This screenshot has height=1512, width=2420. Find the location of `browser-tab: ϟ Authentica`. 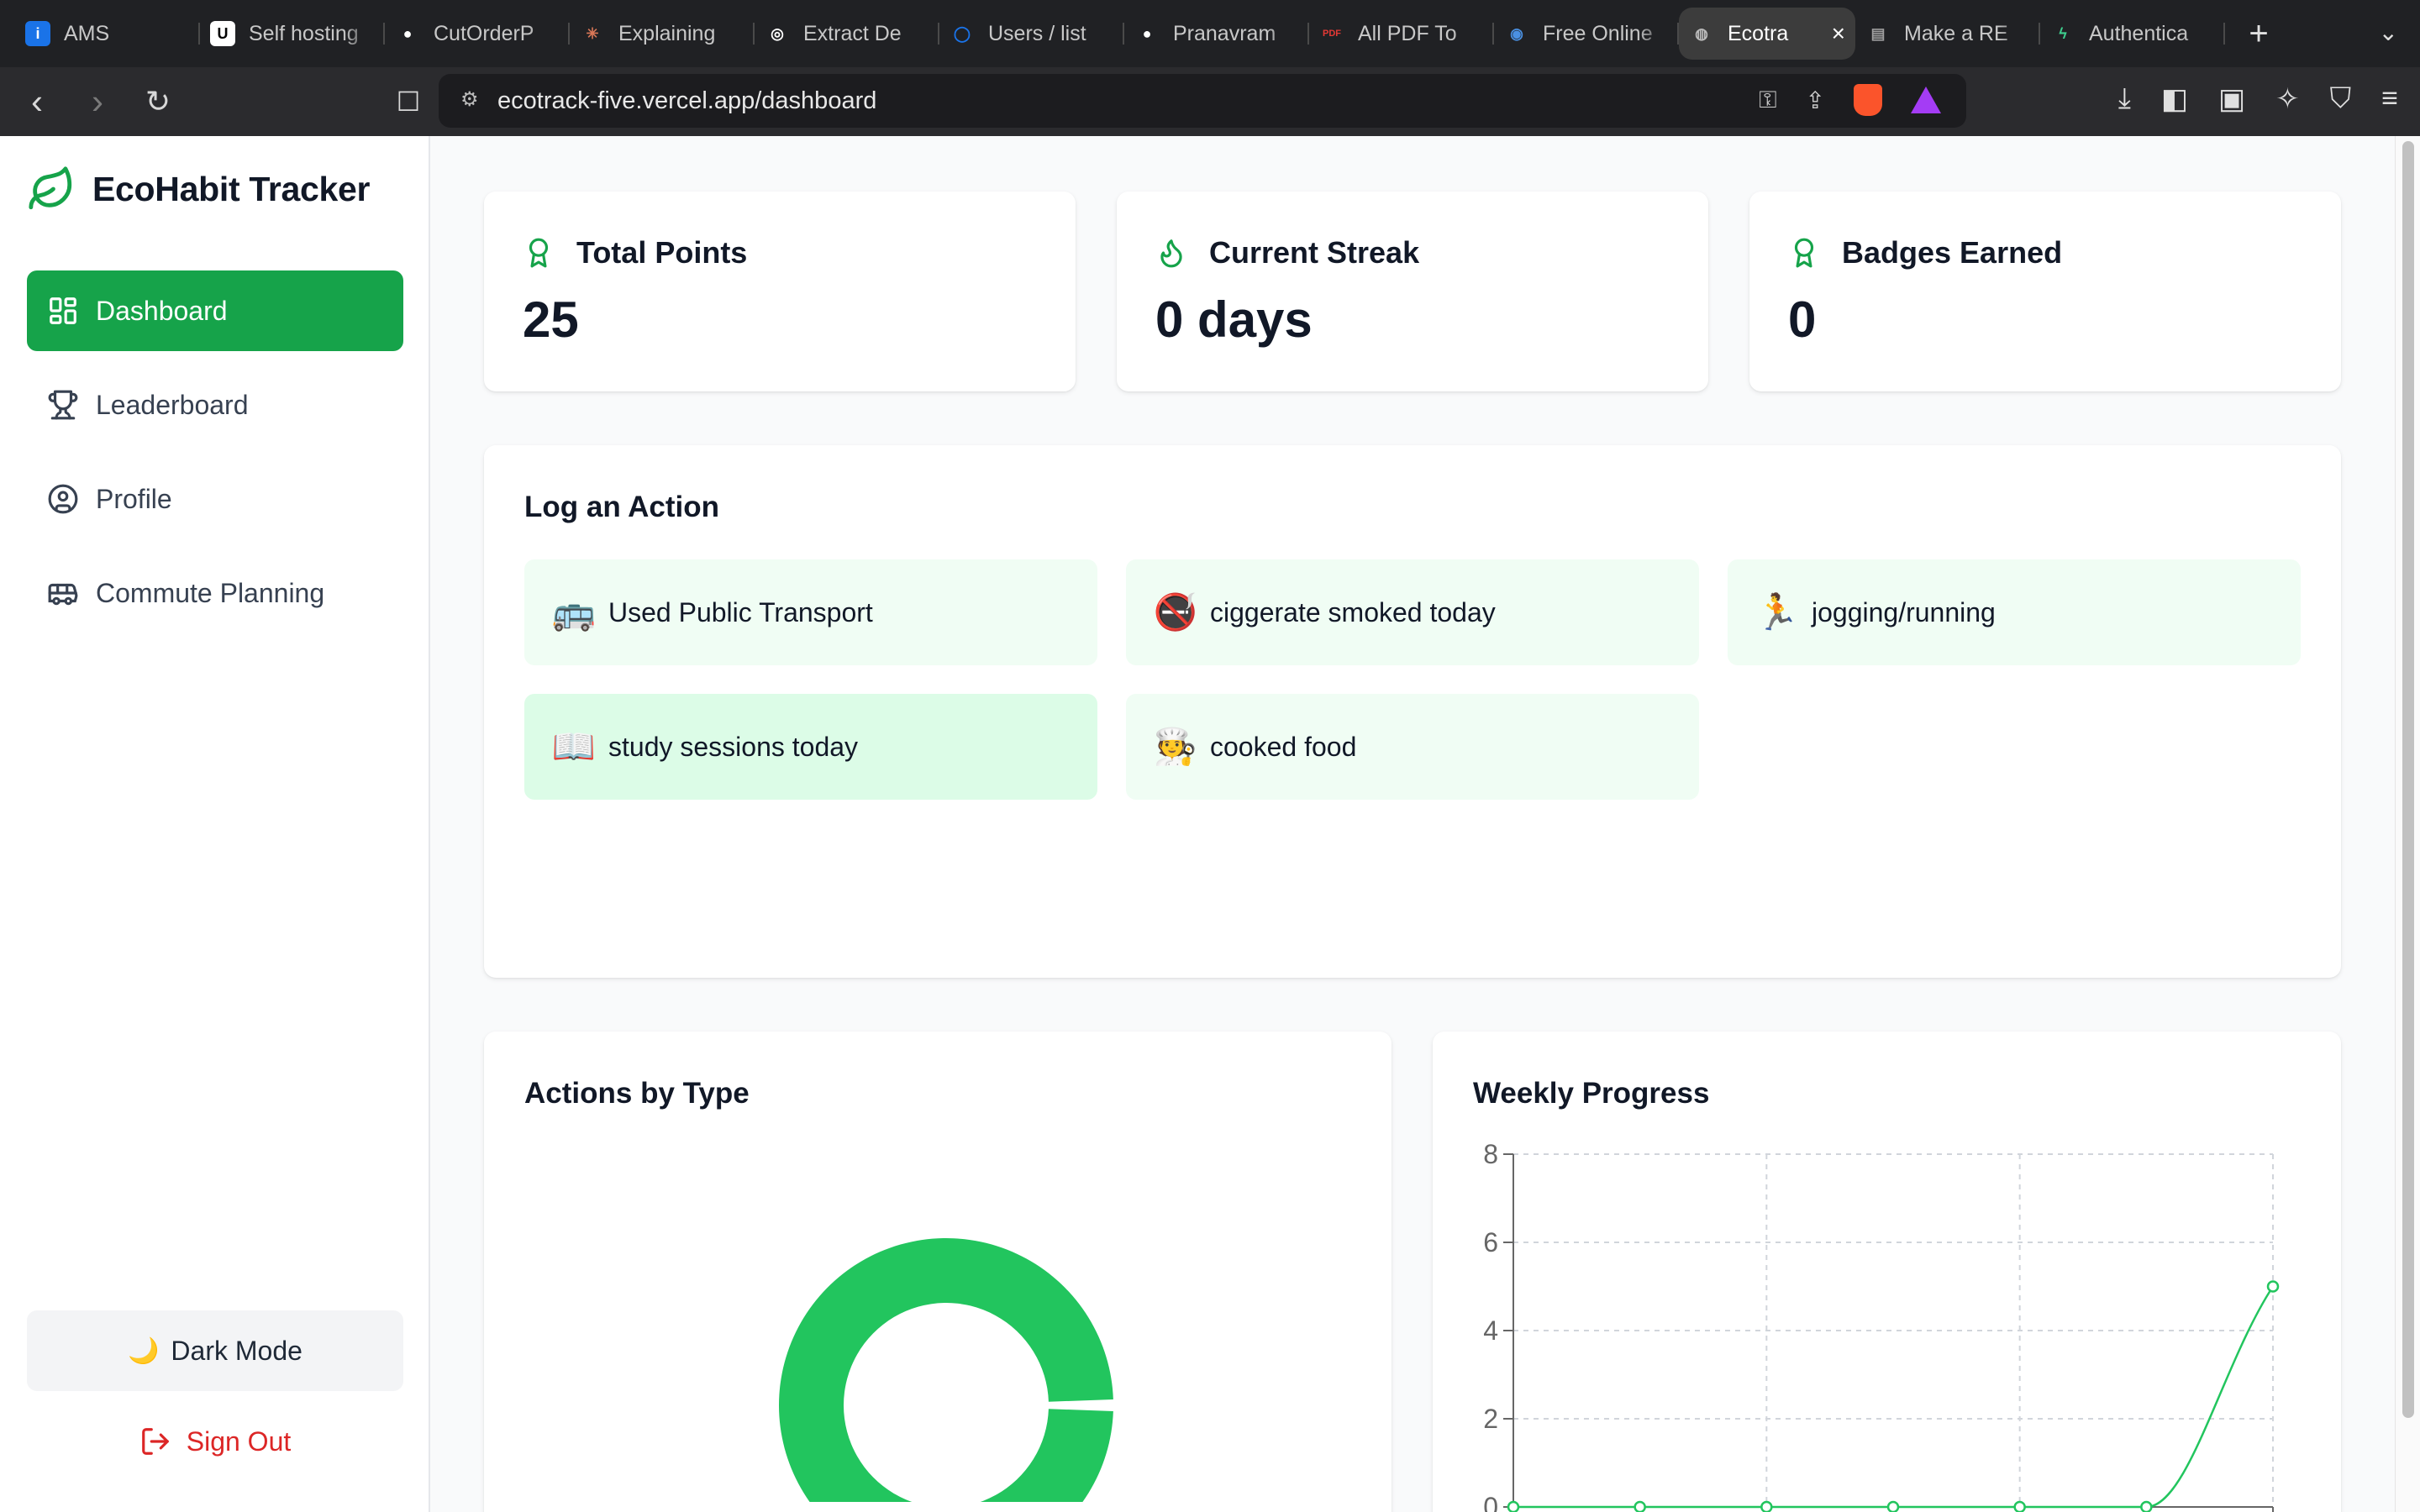

browser-tab: ϟ Authentica is located at coordinates (2132, 34).